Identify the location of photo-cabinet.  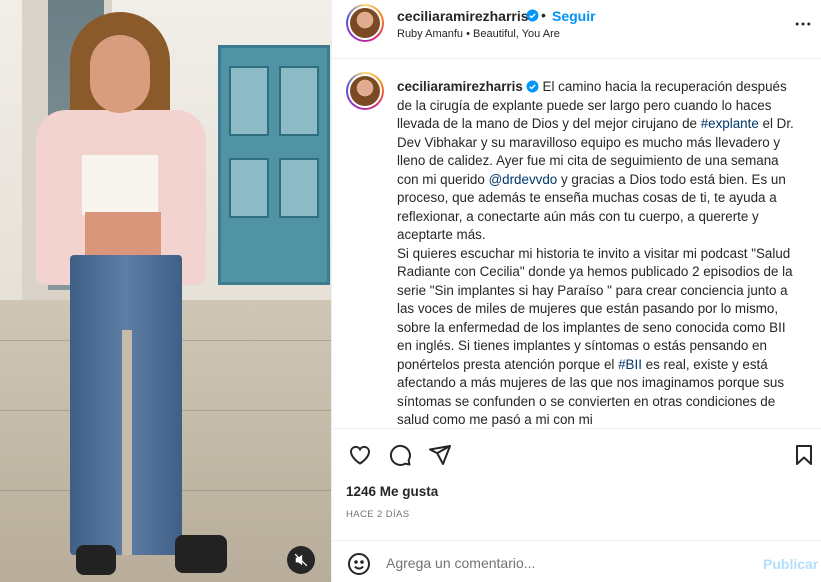
(274, 165).